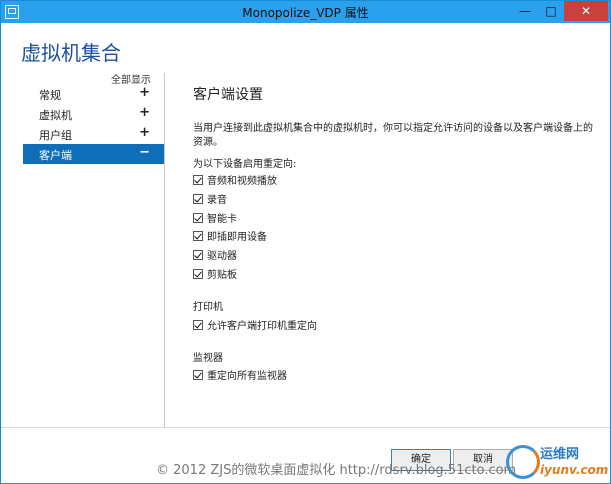 This screenshot has height=484, width=611. What do you see at coordinates (230, 235) in the screenshot?
I see `checkbox-plug-and-play: 即插即用设备` at bounding box center [230, 235].